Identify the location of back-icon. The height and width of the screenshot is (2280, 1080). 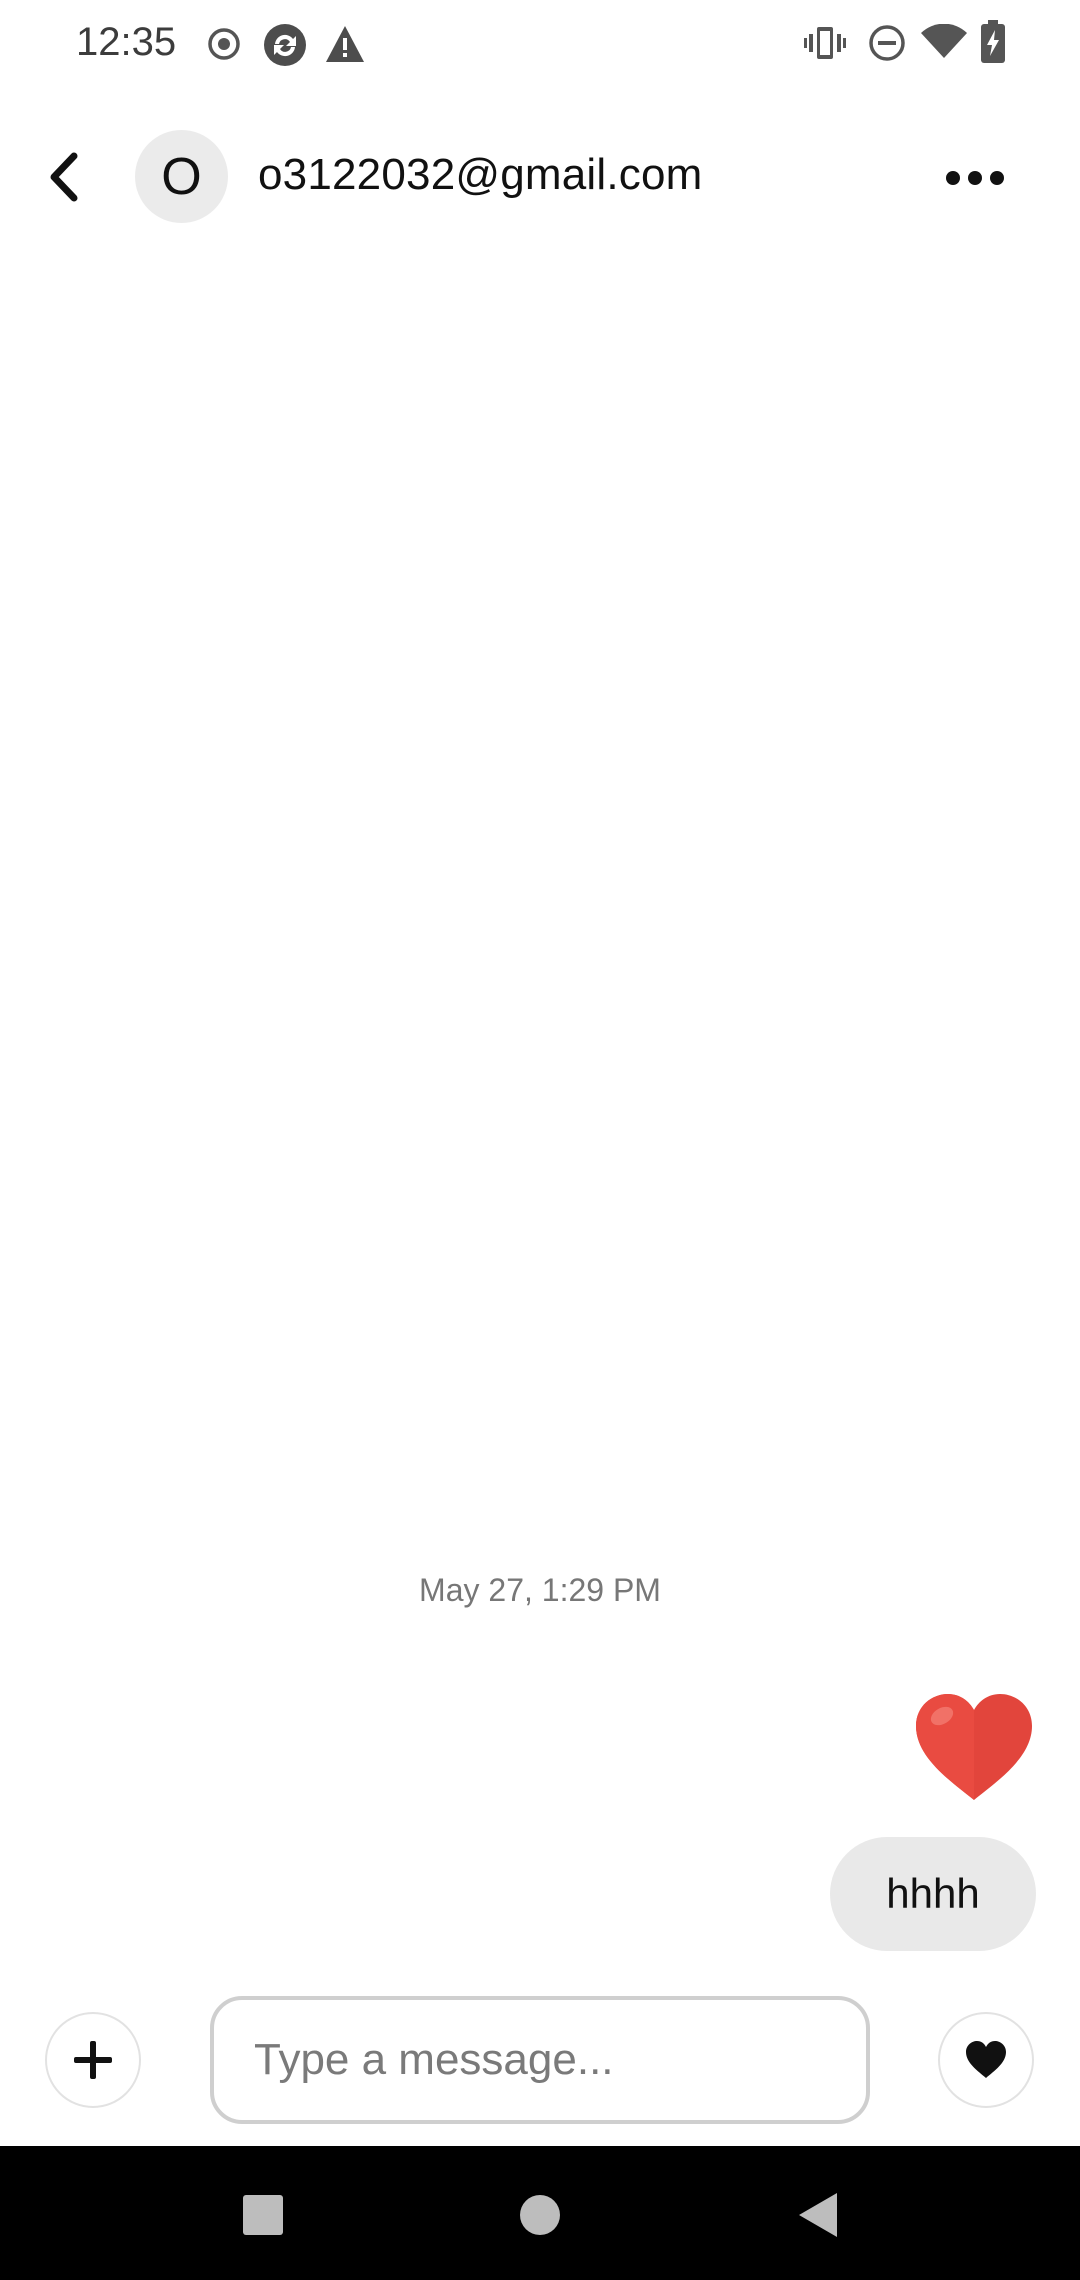
(818, 2215).